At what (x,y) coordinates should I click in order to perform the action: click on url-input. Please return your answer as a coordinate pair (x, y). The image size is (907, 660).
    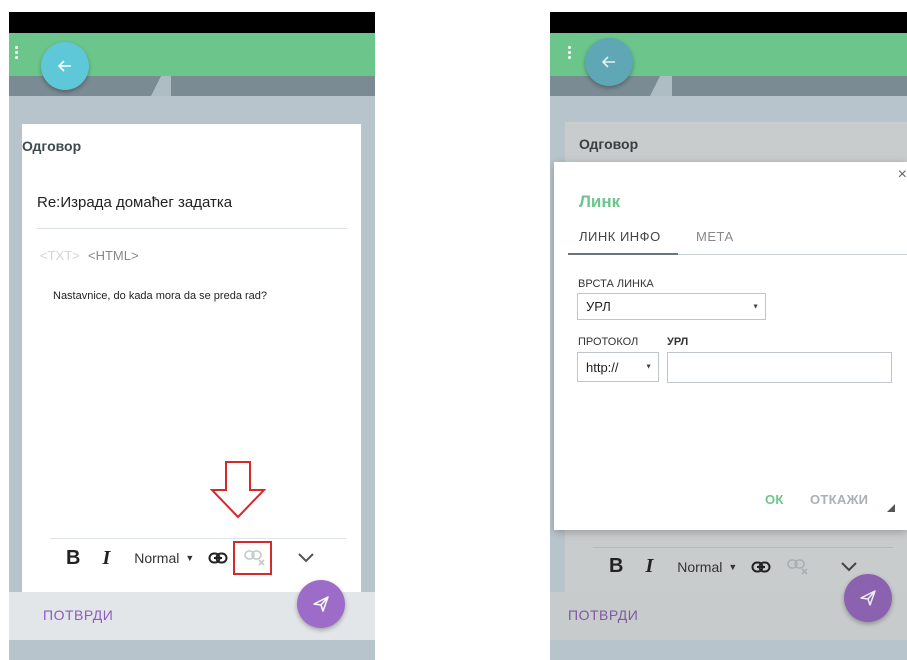
    Looking at the image, I should click on (779, 367).